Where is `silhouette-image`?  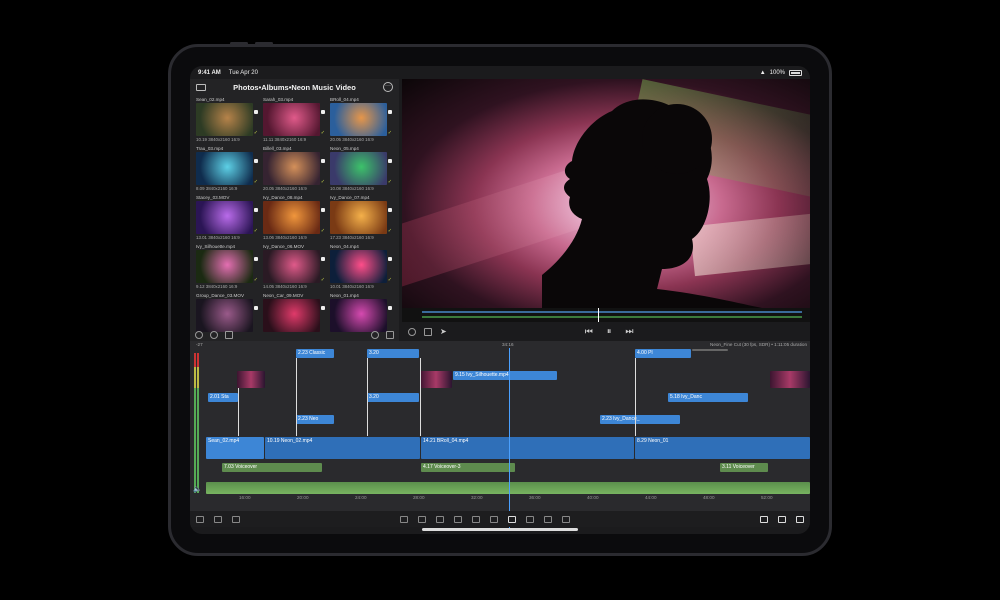 silhouette-image is located at coordinates (652, 203).